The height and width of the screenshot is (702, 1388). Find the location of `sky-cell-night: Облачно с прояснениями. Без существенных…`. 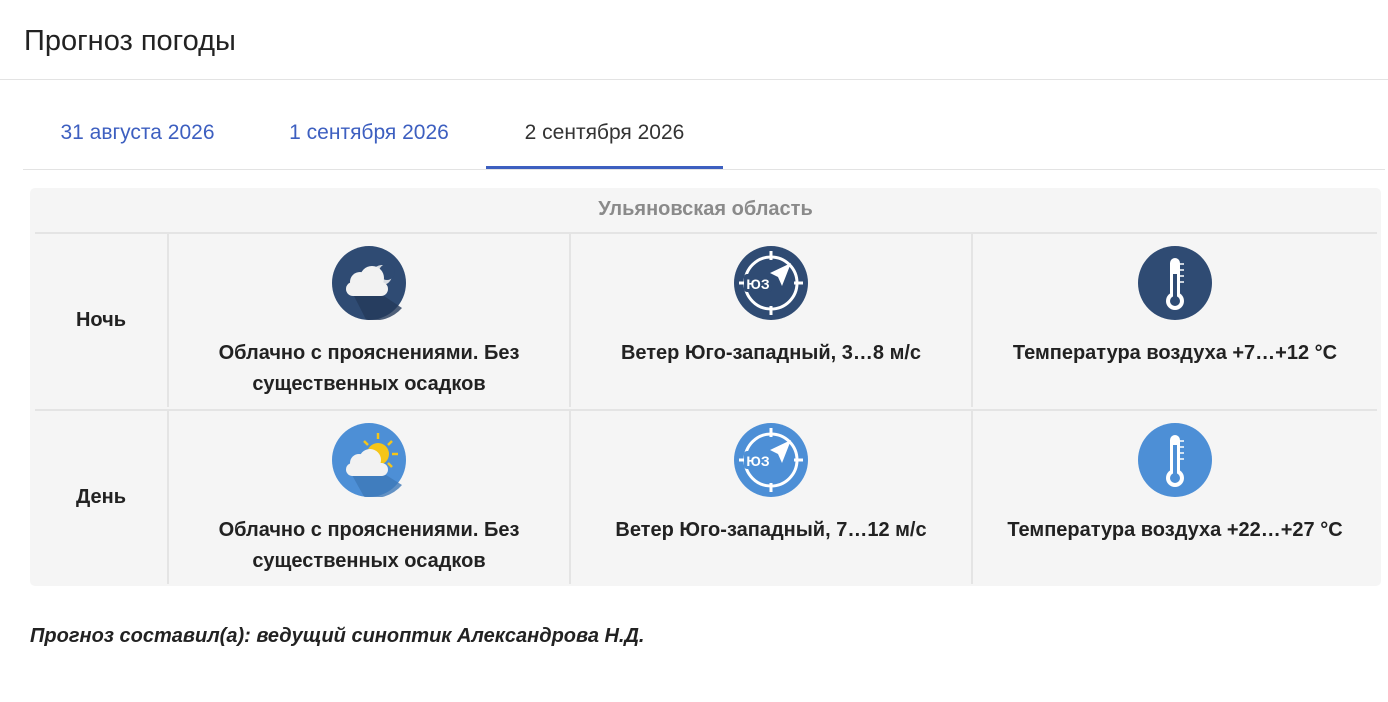

sky-cell-night: Облачно с прояснениями. Без существенных… is located at coordinates (370, 320).